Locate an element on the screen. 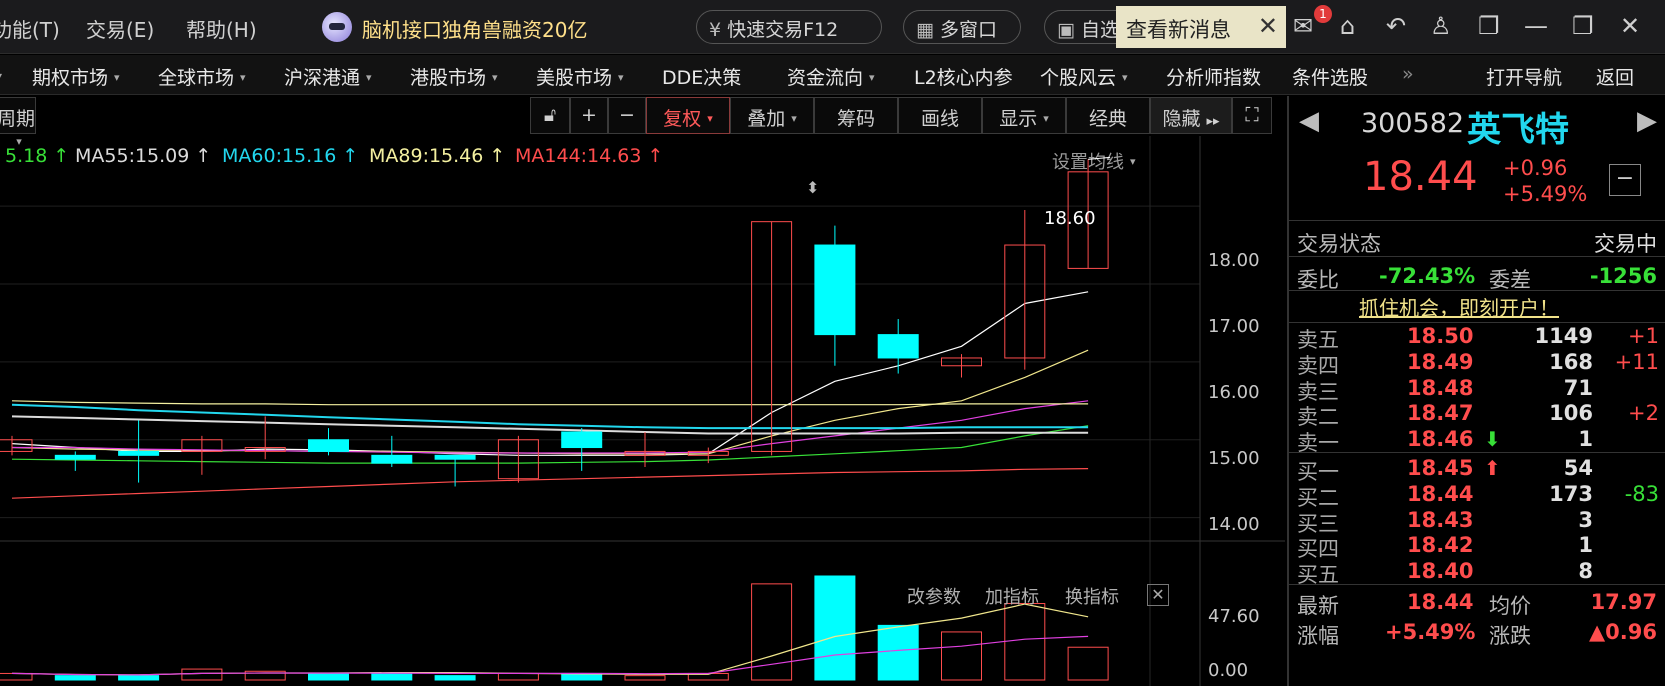  level-delta: +2 is located at coordinates (1643, 413).